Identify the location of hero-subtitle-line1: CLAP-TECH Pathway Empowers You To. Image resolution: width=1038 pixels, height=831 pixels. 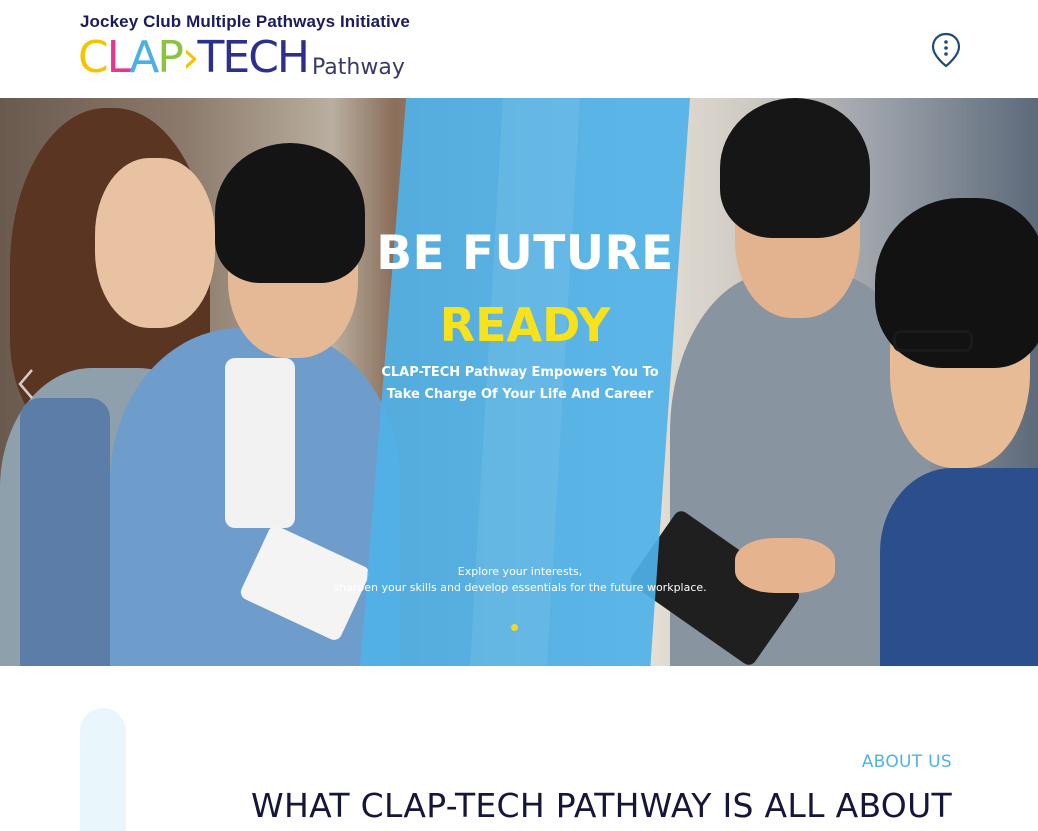
(520, 372).